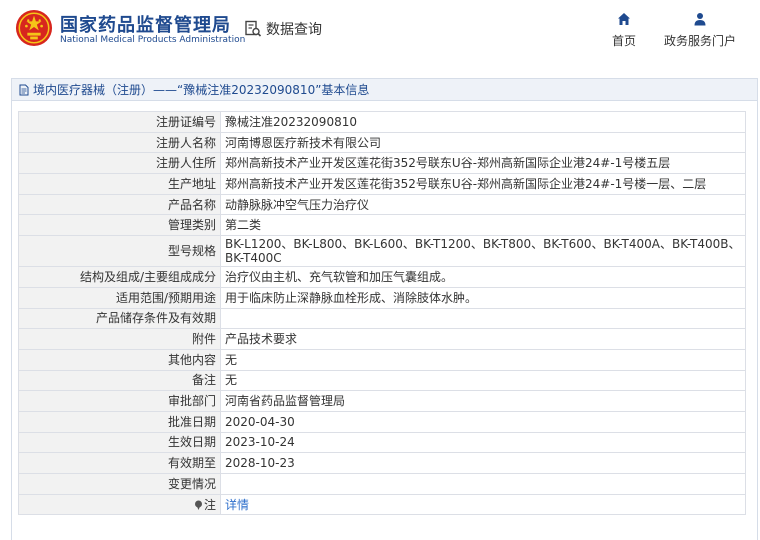 Image resolution: width=760 pixels, height=540 pixels. Describe the element at coordinates (119, 204) in the screenshot. I see `row-label: 产品名称` at that location.